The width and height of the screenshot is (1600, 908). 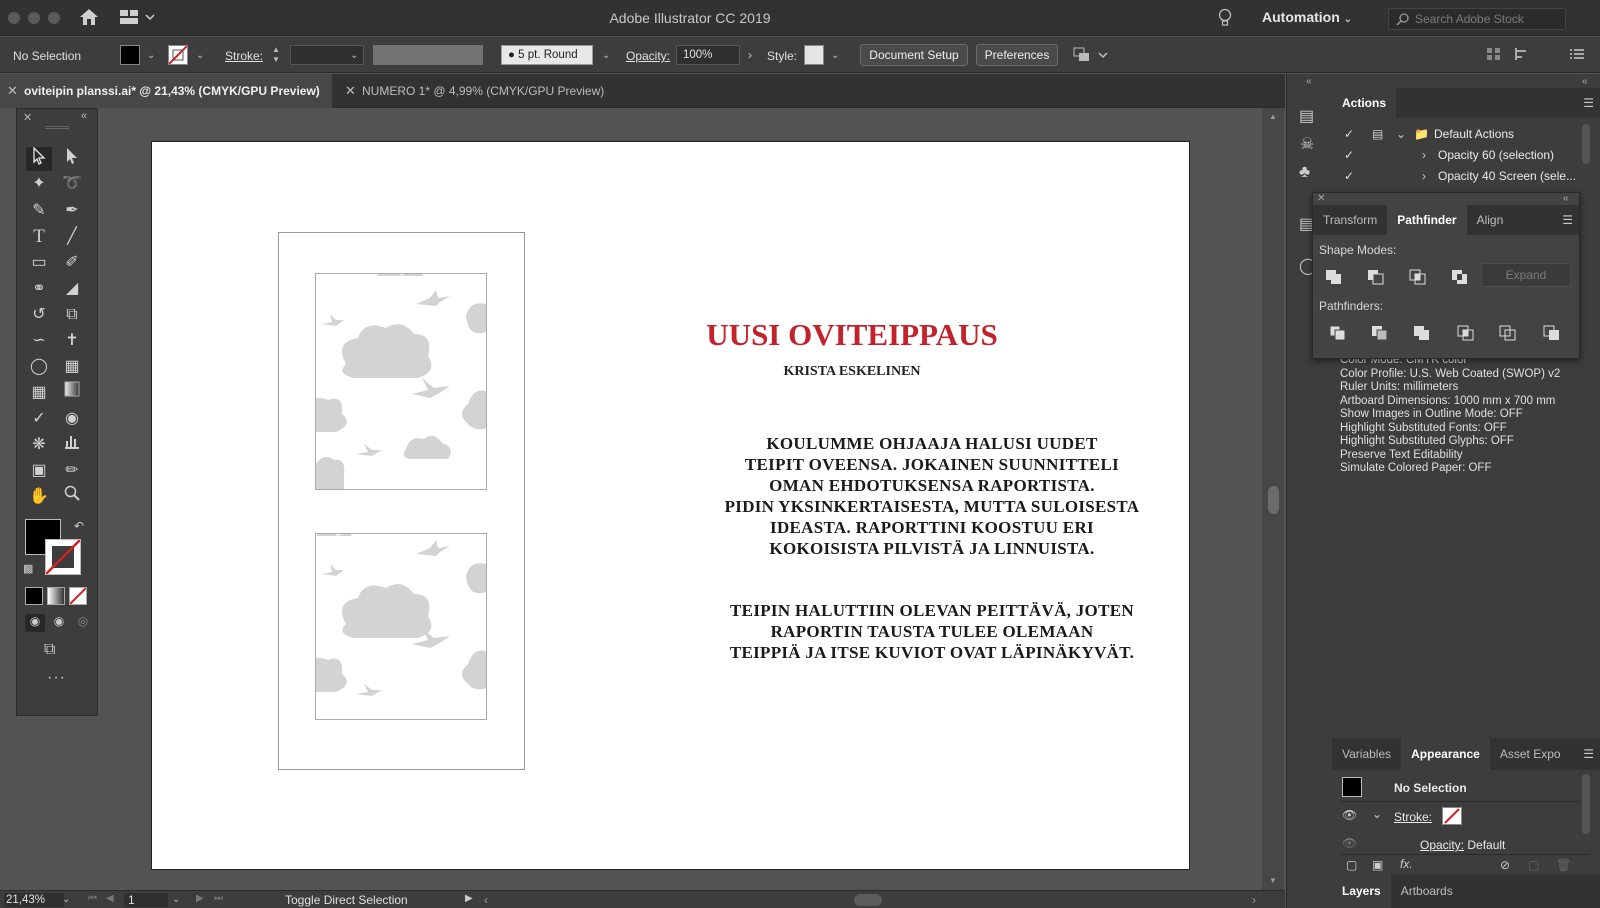 I want to click on workspace-layout-icon, so click(x=138, y=18).